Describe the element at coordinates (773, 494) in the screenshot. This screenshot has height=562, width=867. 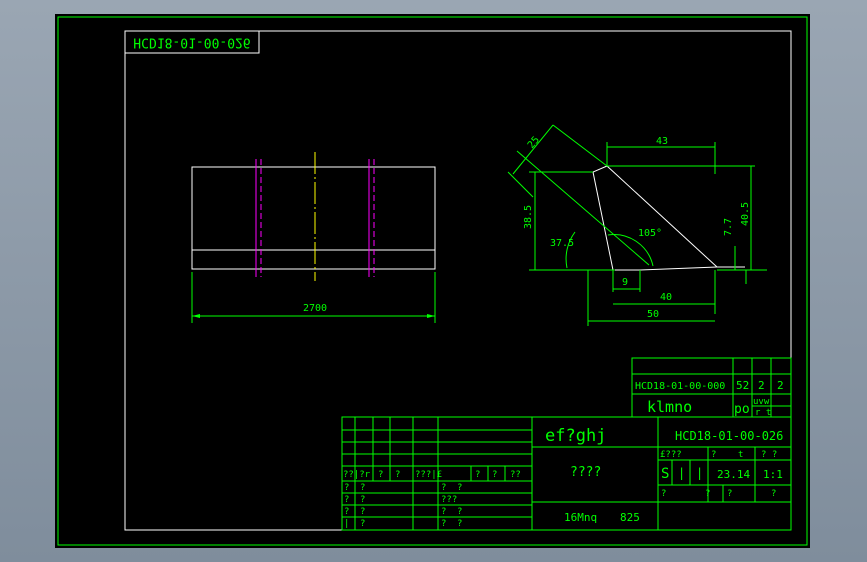
I see `sheet-q4: ?` at that location.